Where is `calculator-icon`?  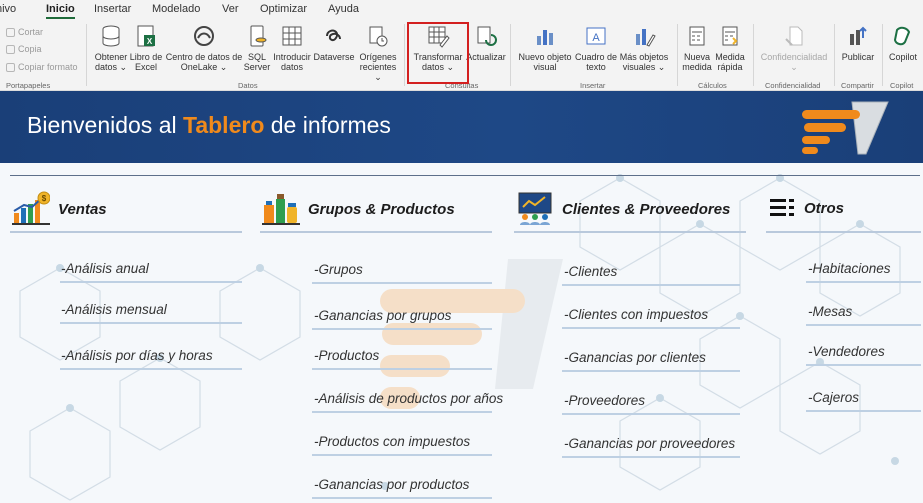
calculator-icon is located at coordinates (697, 36).